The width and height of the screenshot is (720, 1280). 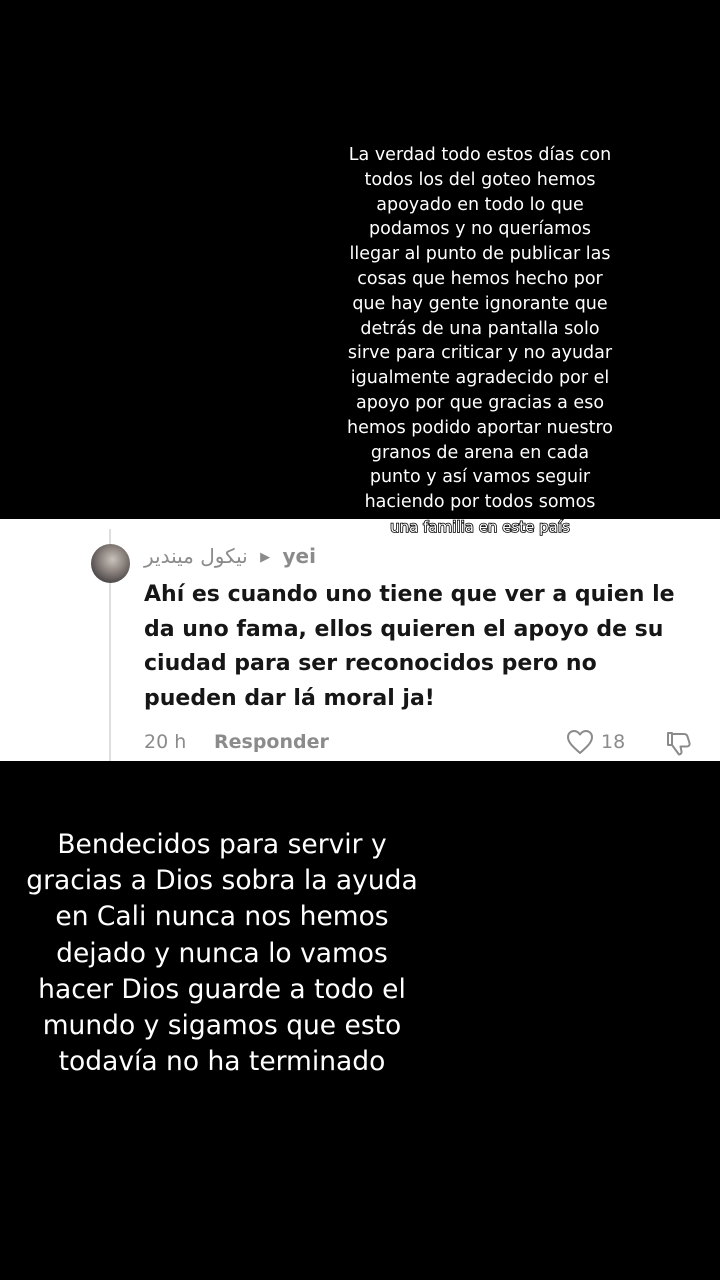 What do you see at coordinates (222, 989) in the screenshot?
I see `caption-line: hacer Dios guarde a todo el` at bounding box center [222, 989].